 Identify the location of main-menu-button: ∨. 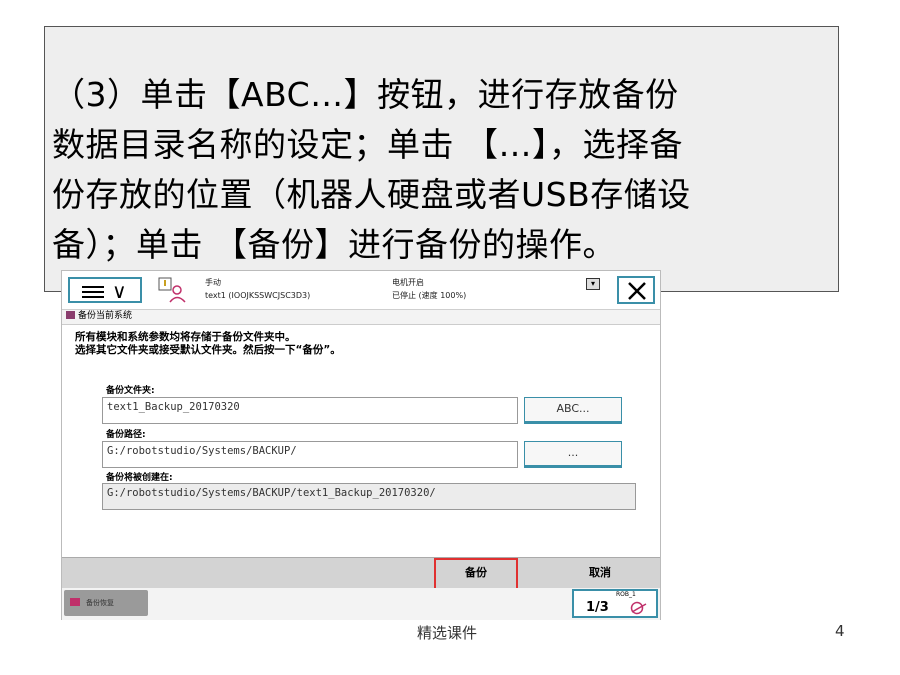
(105, 290).